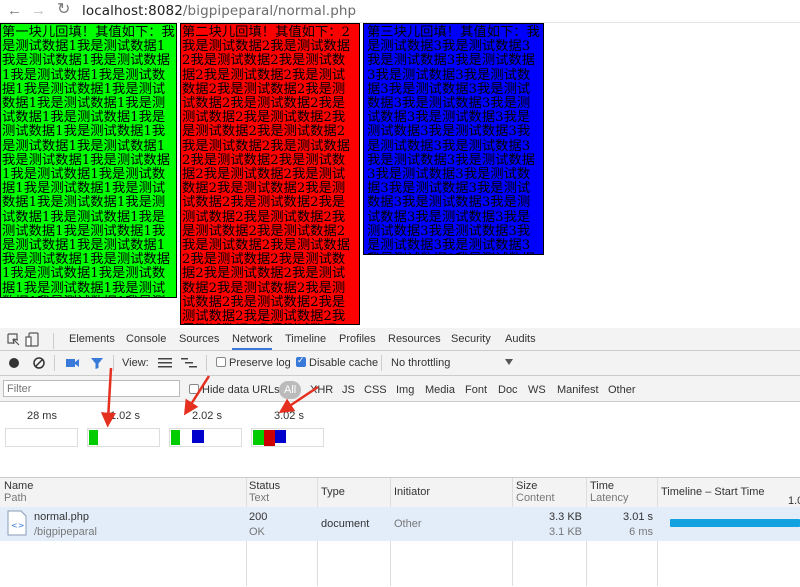 This screenshot has width=800, height=587. What do you see at coordinates (269, 438) in the screenshot?
I see `frame-block-red` at bounding box center [269, 438].